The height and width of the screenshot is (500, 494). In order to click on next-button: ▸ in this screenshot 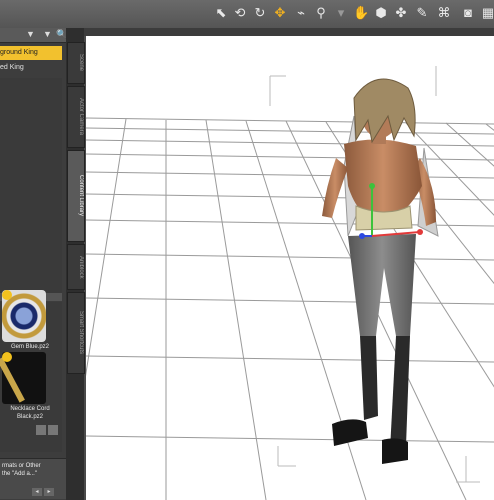, I will do `click(49, 492)`.